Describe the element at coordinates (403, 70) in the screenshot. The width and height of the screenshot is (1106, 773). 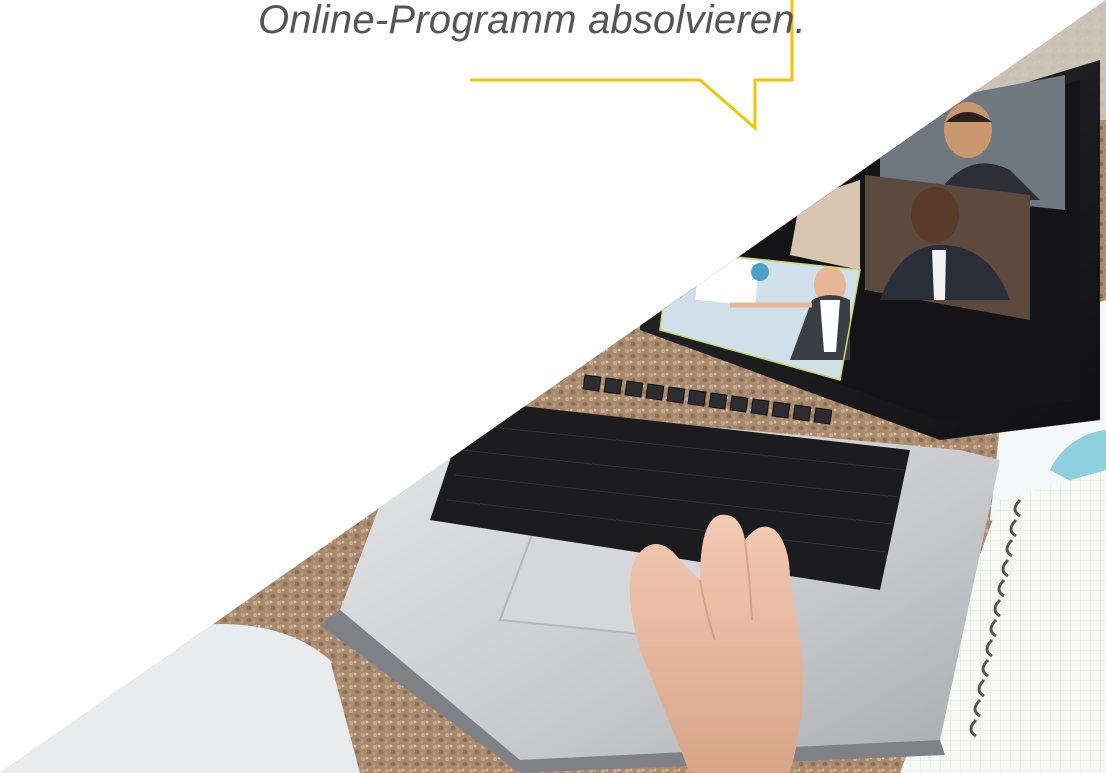
I see `quote-callout: Online-Programm absolvieren.` at that location.